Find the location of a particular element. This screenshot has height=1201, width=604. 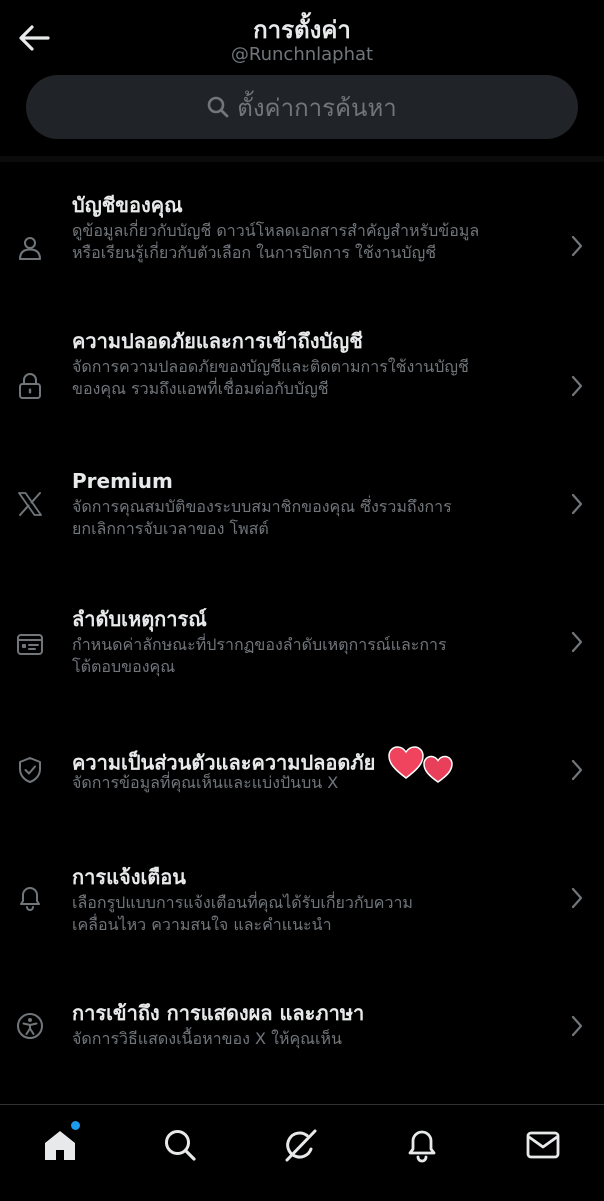

tab-grok is located at coordinates (301, 1145).